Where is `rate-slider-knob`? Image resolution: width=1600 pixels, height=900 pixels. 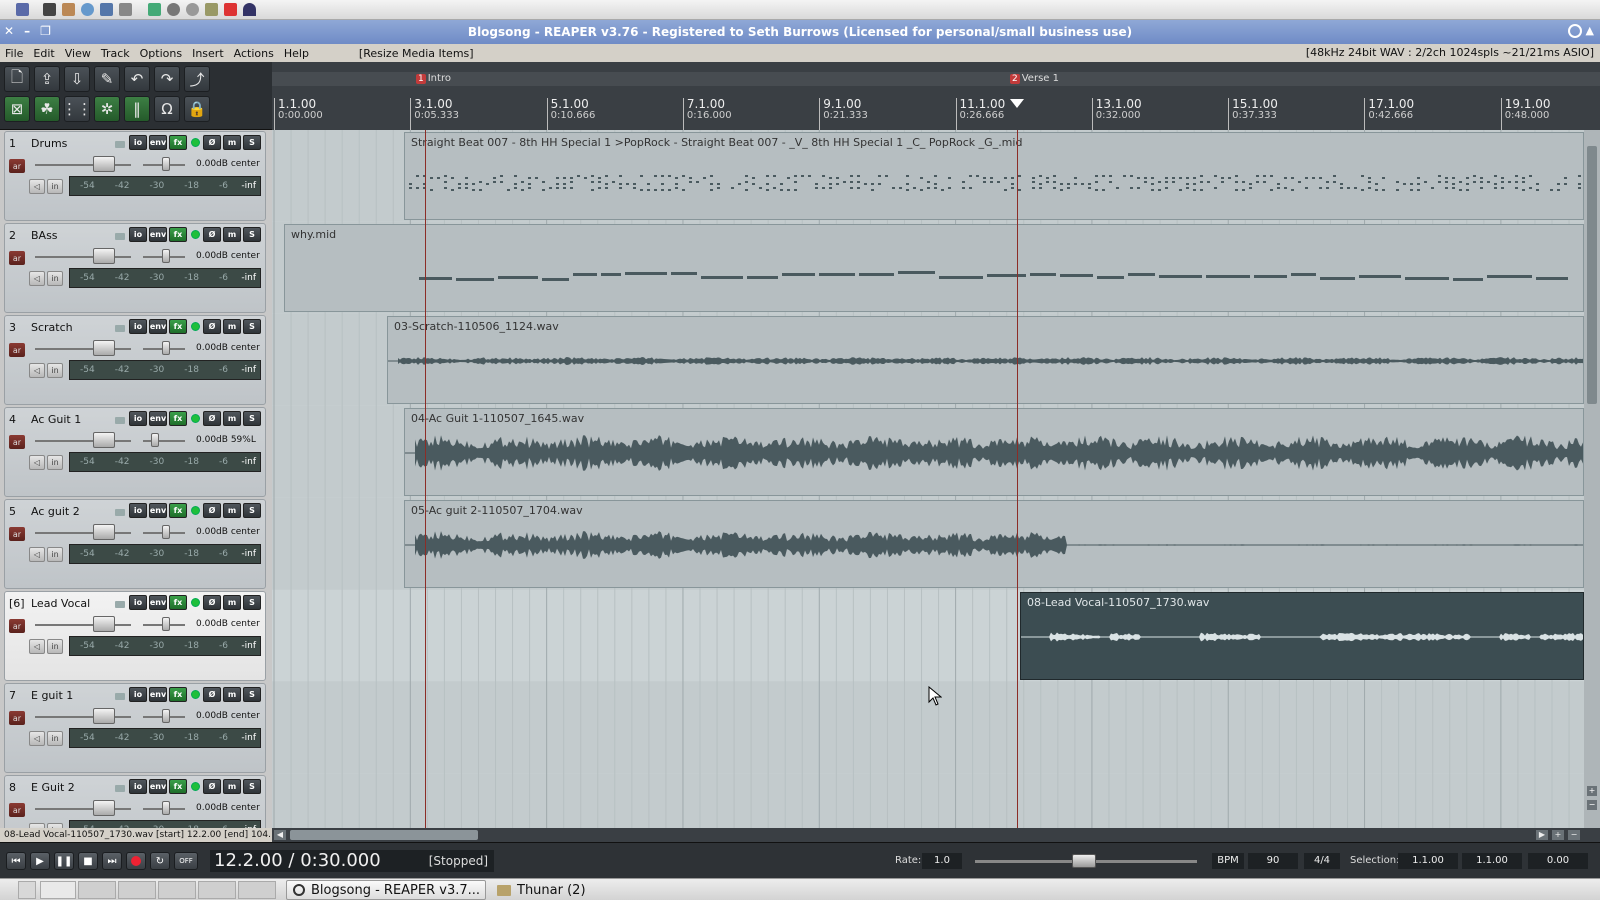
rate-slider-knob is located at coordinates (1084, 861).